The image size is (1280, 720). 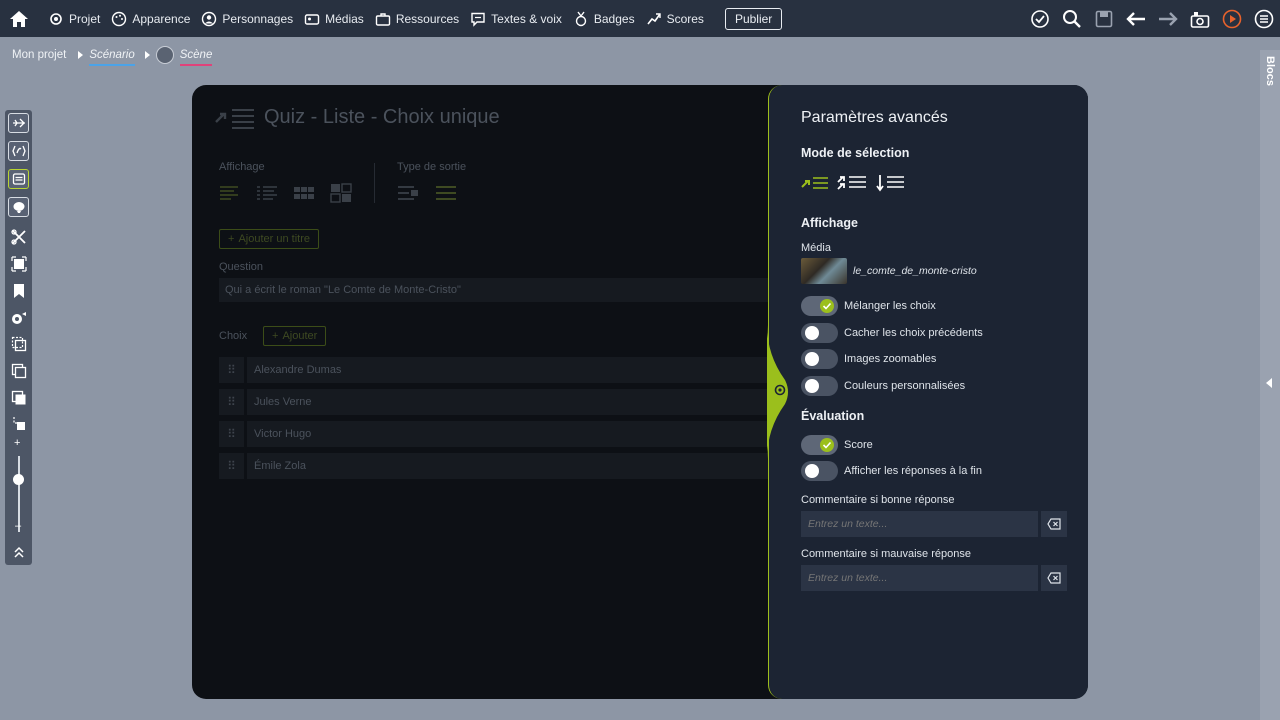 What do you see at coordinates (18, 264) in the screenshot?
I see `tool-frame` at bounding box center [18, 264].